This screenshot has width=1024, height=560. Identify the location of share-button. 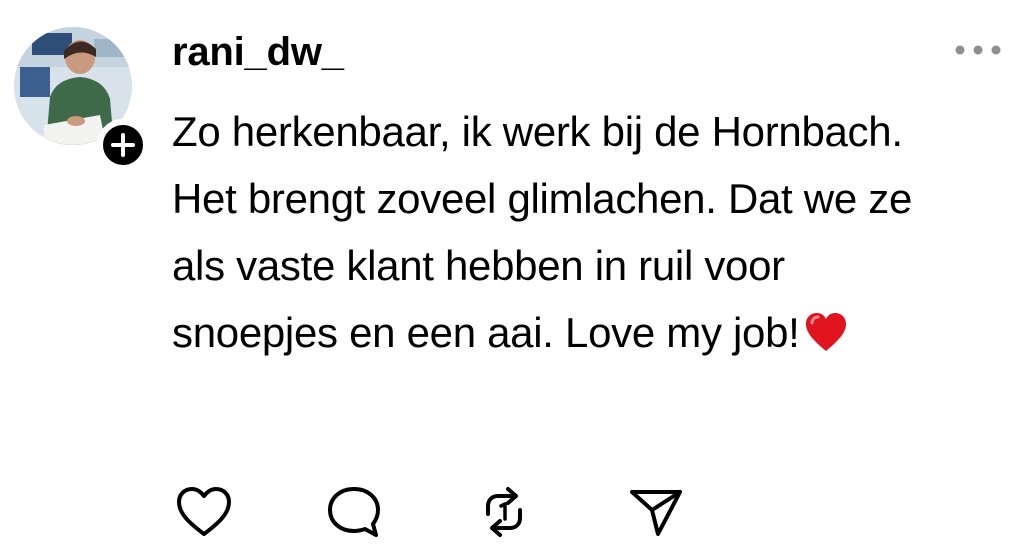
(656, 512).